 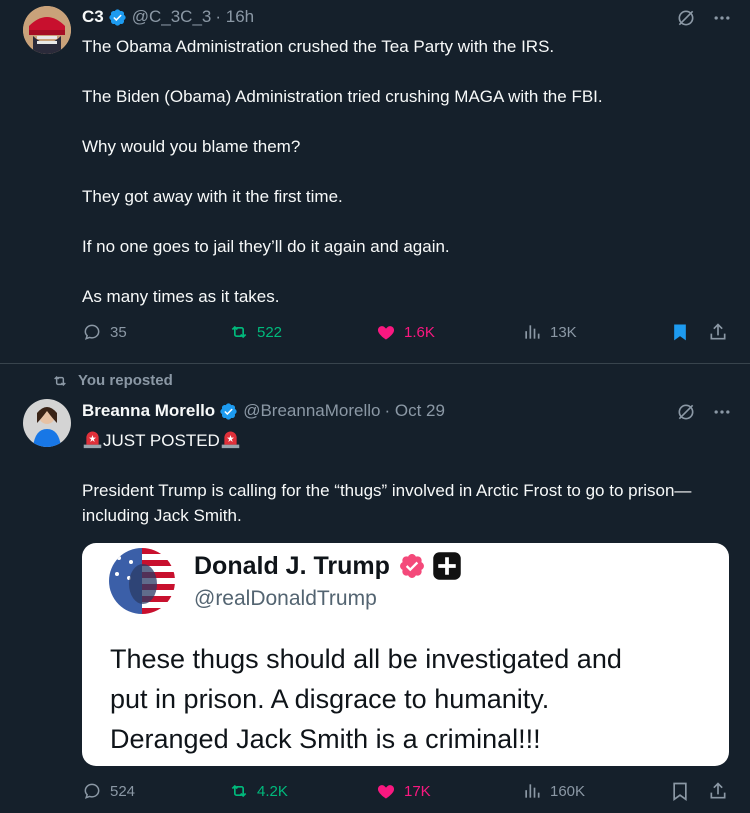 I want to click on like-button: 17K, so click(x=403, y=791).